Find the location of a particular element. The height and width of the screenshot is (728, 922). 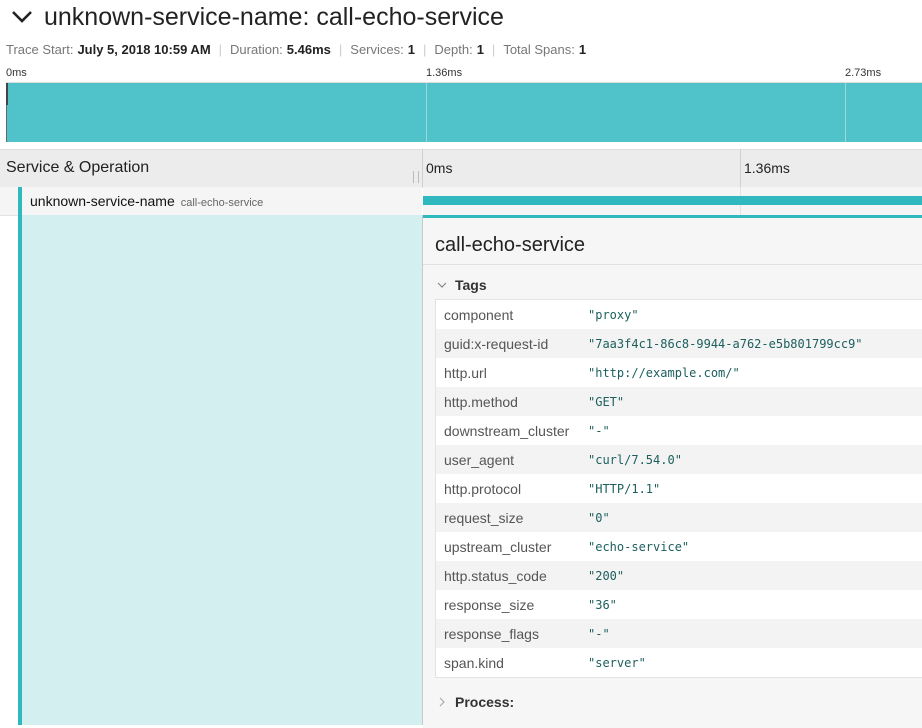

tag-key: upstream_cluster is located at coordinates (498, 546).